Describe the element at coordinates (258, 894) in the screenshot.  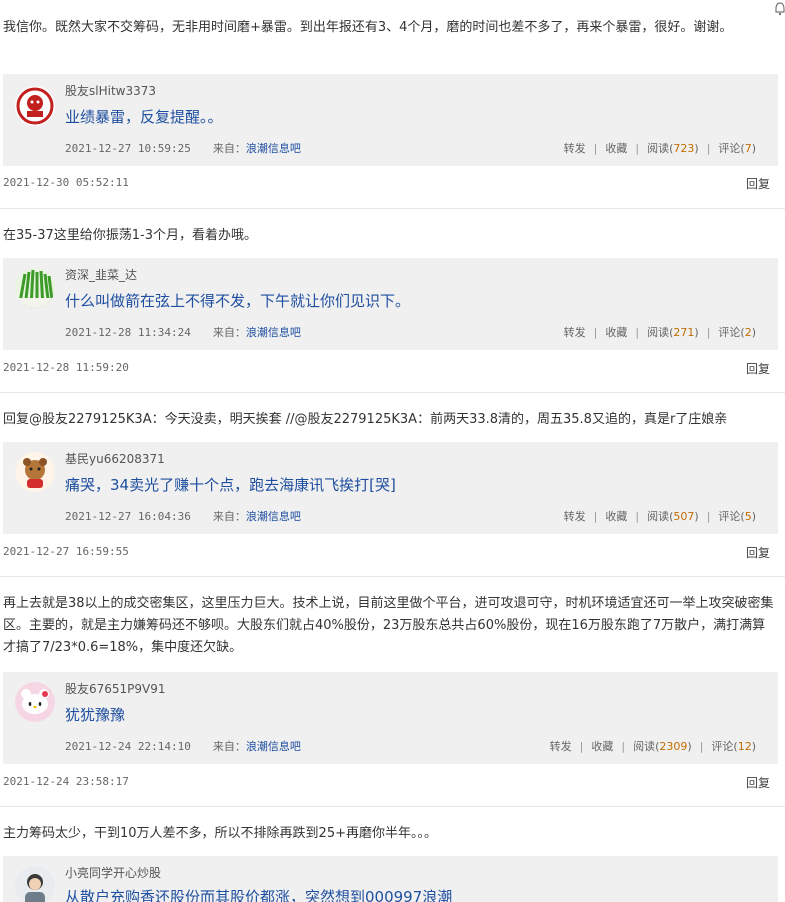
I see `quote-text: 从散户充购香还股份而其股价都涨，突然想到000997浪潮` at that location.